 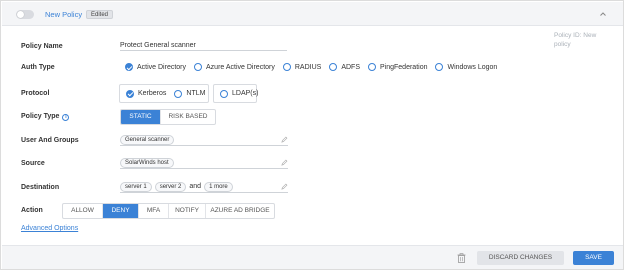 What do you see at coordinates (461, 258) in the screenshot?
I see `trash-icon` at bounding box center [461, 258].